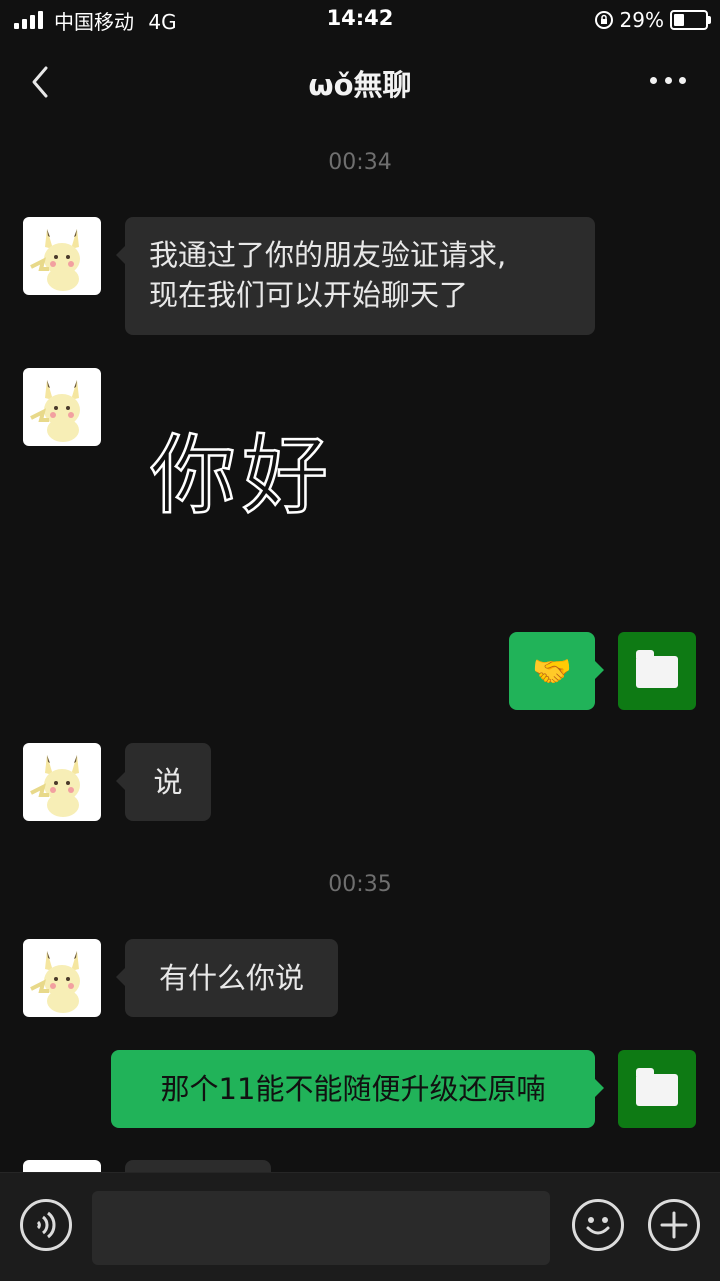 The height and width of the screenshot is (1281, 720). What do you see at coordinates (46, 1225) in the screenshot?
I see `voice-icon` at bounding box center [46, 1225].